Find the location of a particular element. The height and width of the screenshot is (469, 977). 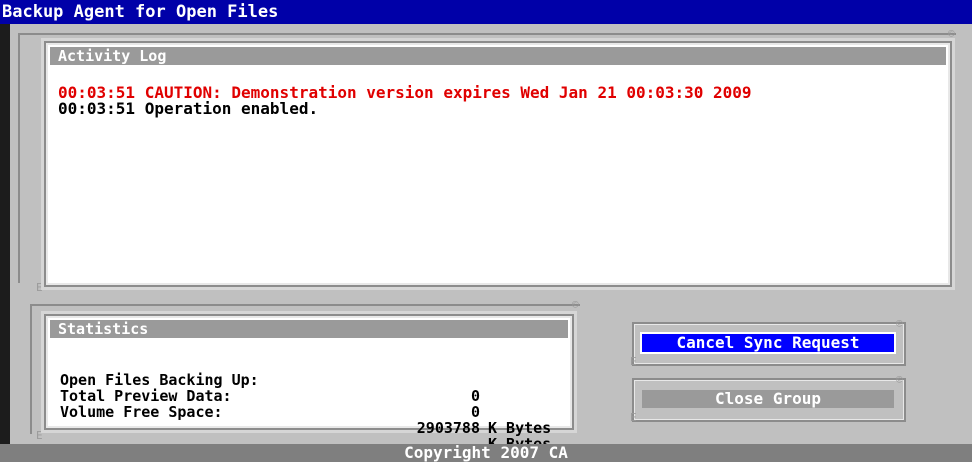

activity-log-outer-frame is located at coordinates (487, 34).